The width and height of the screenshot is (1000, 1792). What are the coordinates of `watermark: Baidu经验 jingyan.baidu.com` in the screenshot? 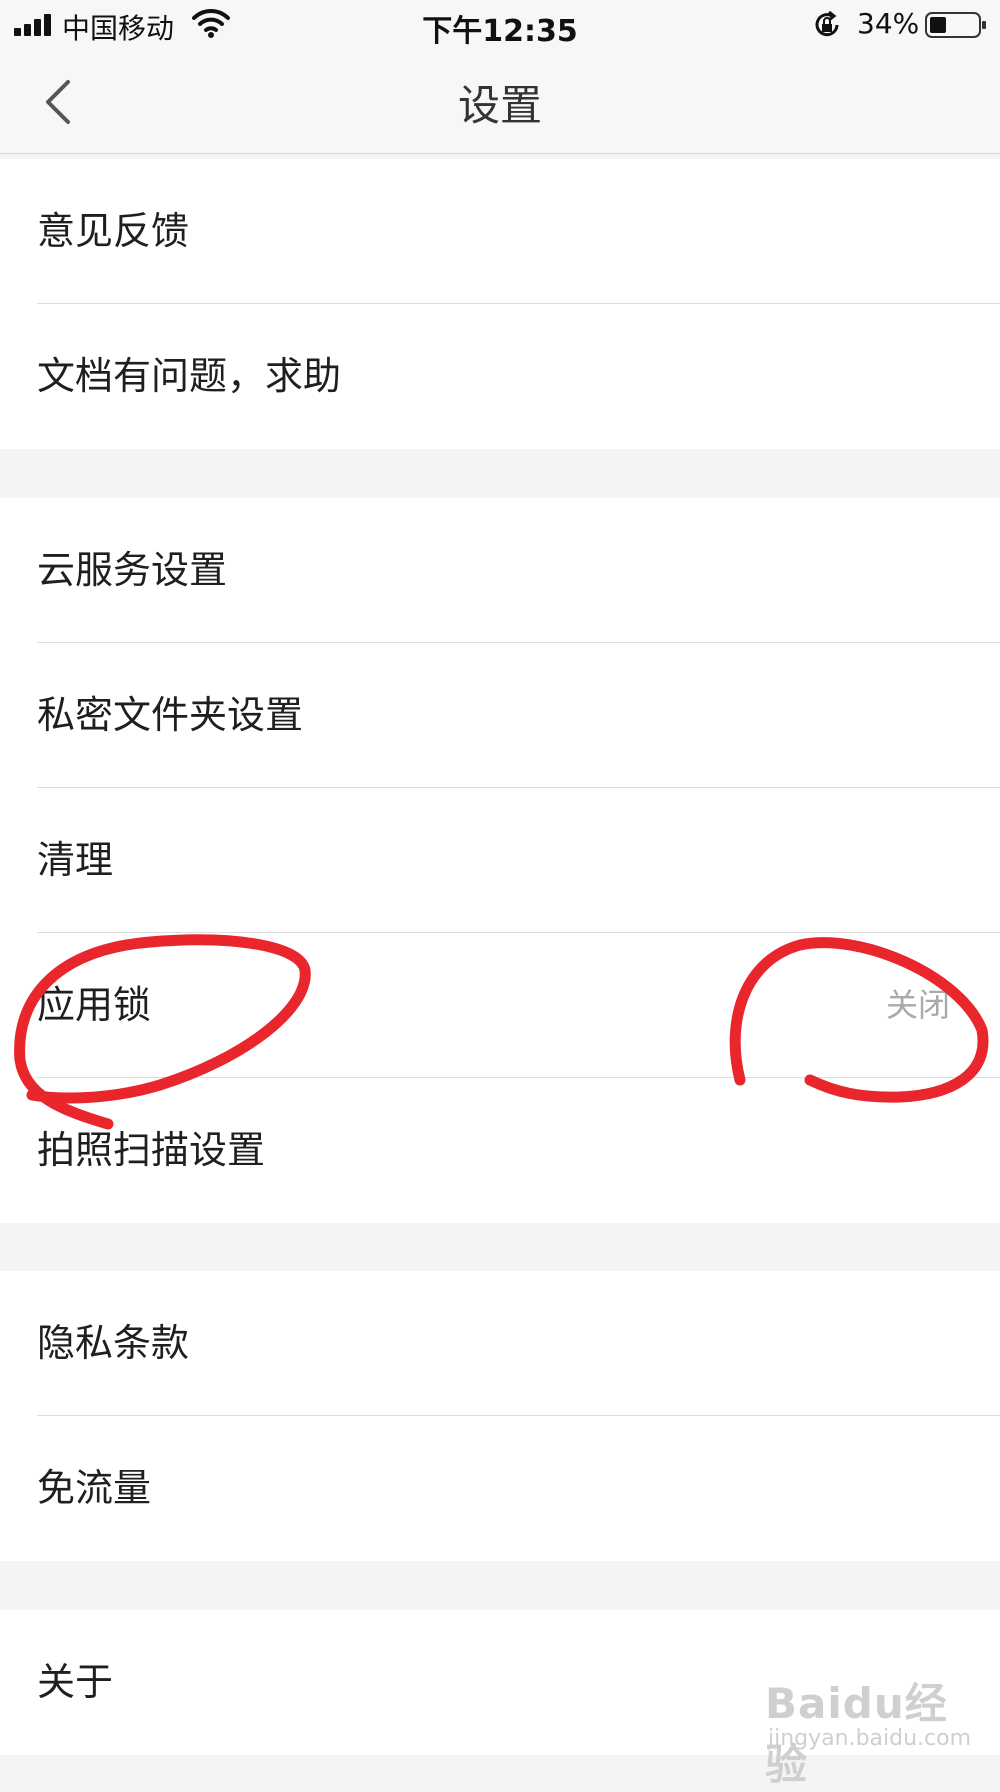 It's located at (870, 1728).